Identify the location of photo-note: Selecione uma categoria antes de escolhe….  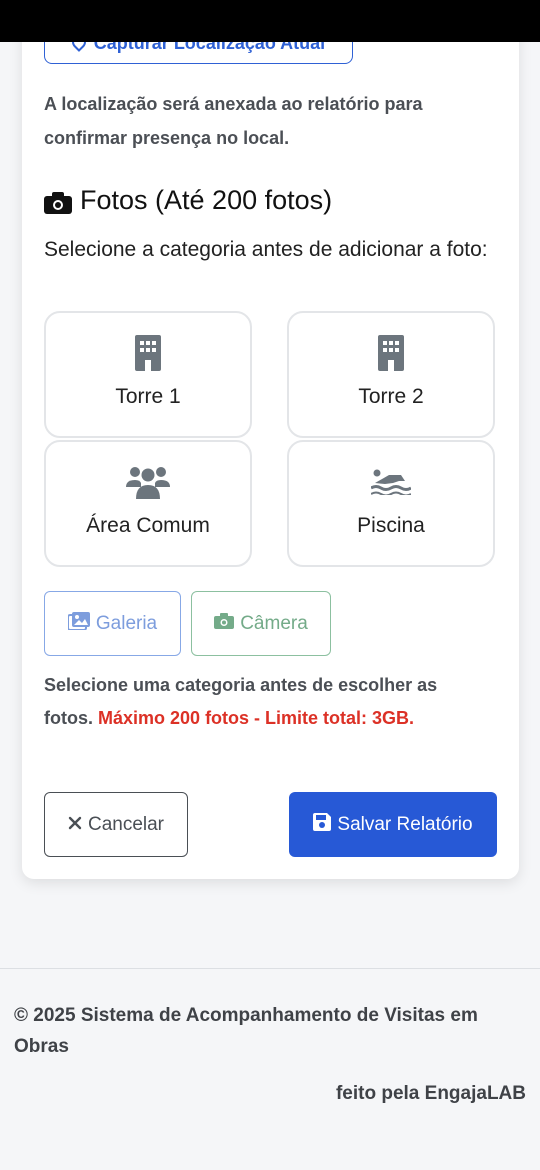
(264, 702).